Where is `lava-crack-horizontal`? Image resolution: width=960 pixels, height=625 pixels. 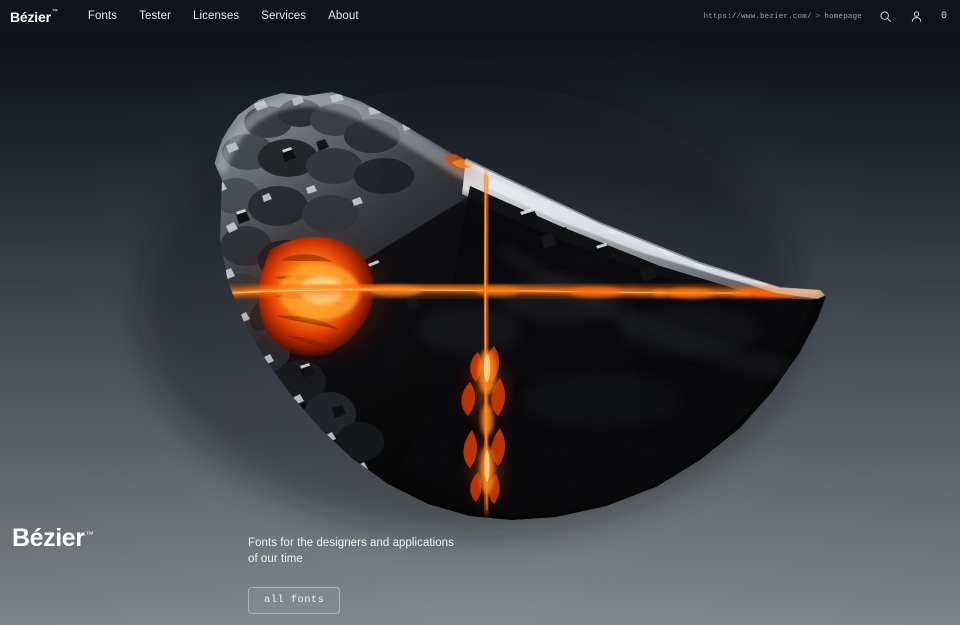 lava-crack-horizontal is located at coordinates (517, 291).